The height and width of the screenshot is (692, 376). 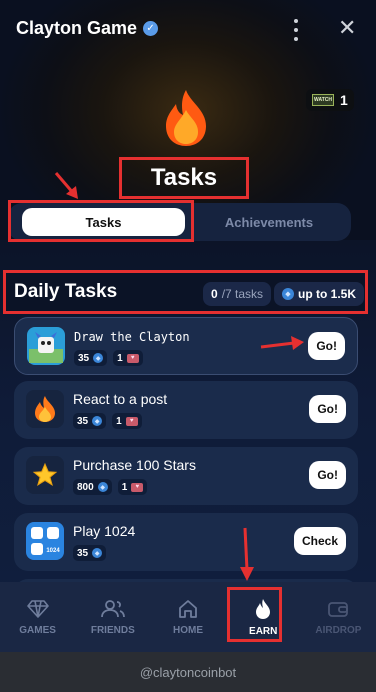 I want to click on tab-tasks: Tasks, so click(x=103, y=222).